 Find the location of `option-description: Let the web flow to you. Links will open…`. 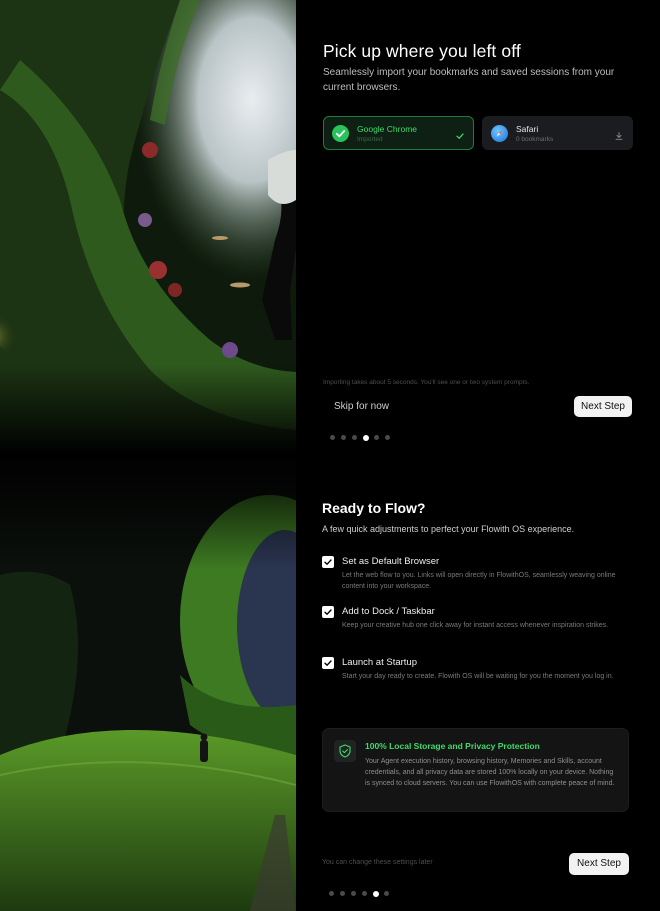

option-description: Let the web flow to you. Links will open… is located at coordinates (479, 581).